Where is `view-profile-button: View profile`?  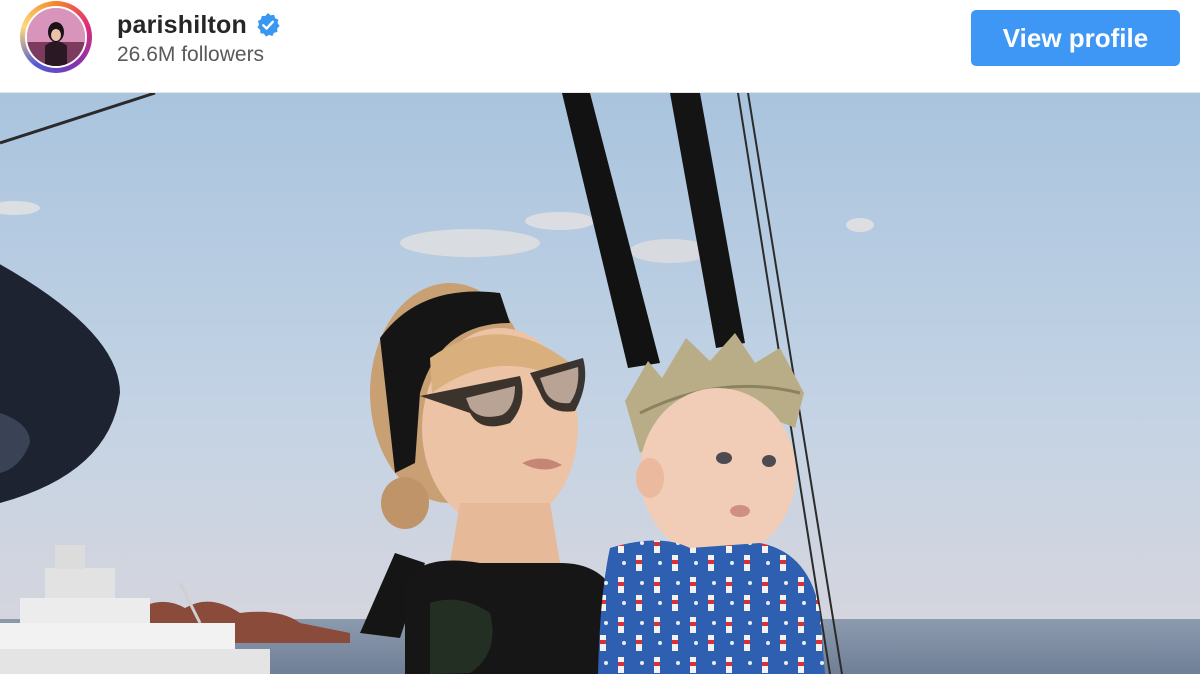
view-profile-button: View profile is located at coordinates (1075, 38).